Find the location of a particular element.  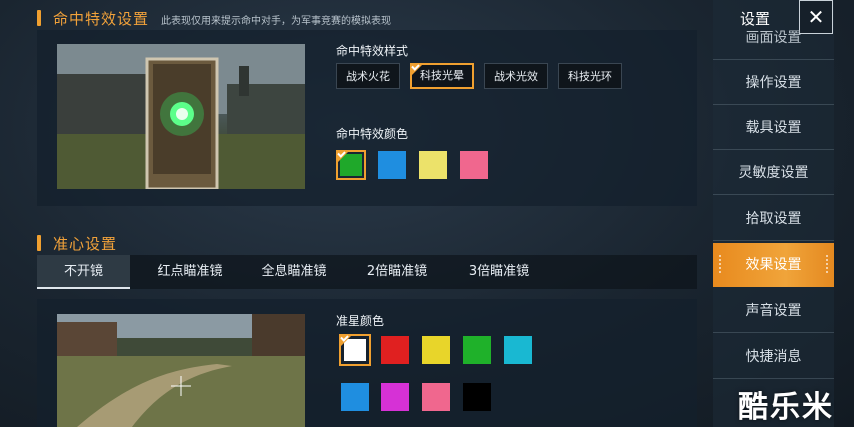

crosshair-color-swatch-blue is located at coordinates (355, 397).